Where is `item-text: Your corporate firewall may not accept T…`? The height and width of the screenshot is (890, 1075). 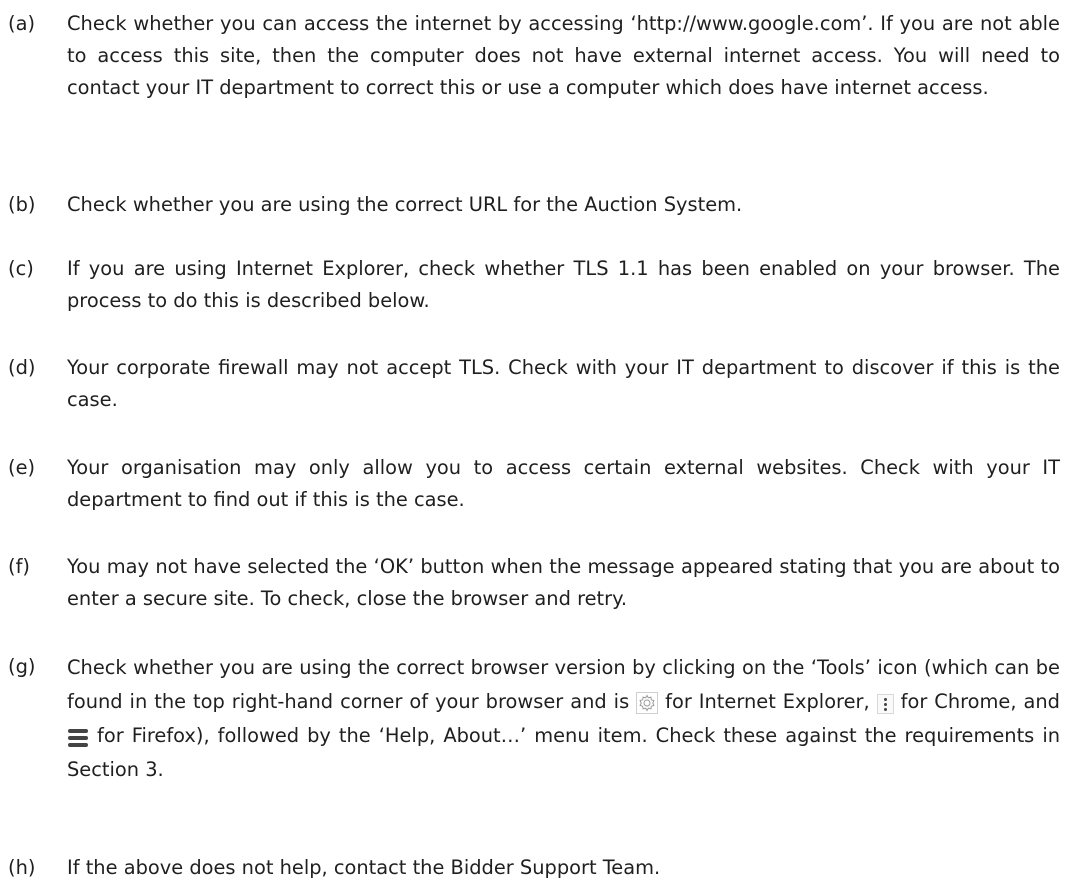
item-text: Your corporate firewall may not accept T… is located at coordinates (563, 383).